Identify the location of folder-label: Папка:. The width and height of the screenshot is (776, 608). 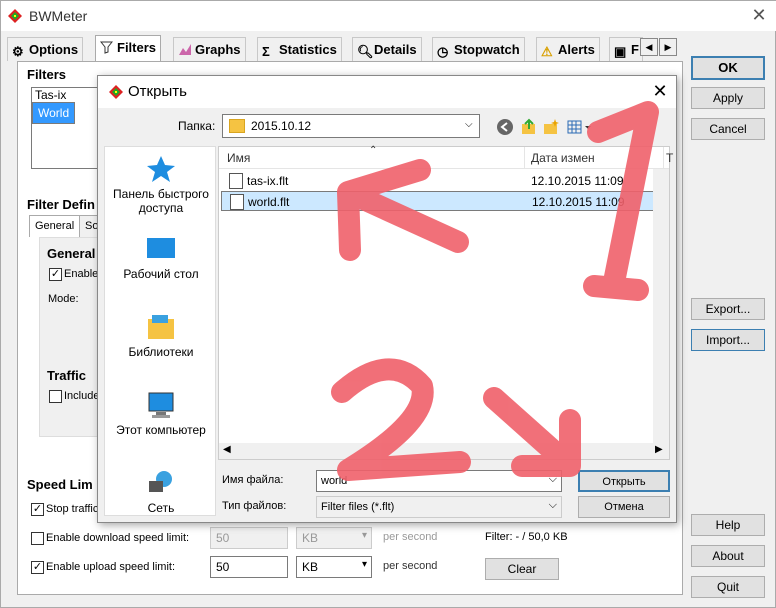
(197, 126).